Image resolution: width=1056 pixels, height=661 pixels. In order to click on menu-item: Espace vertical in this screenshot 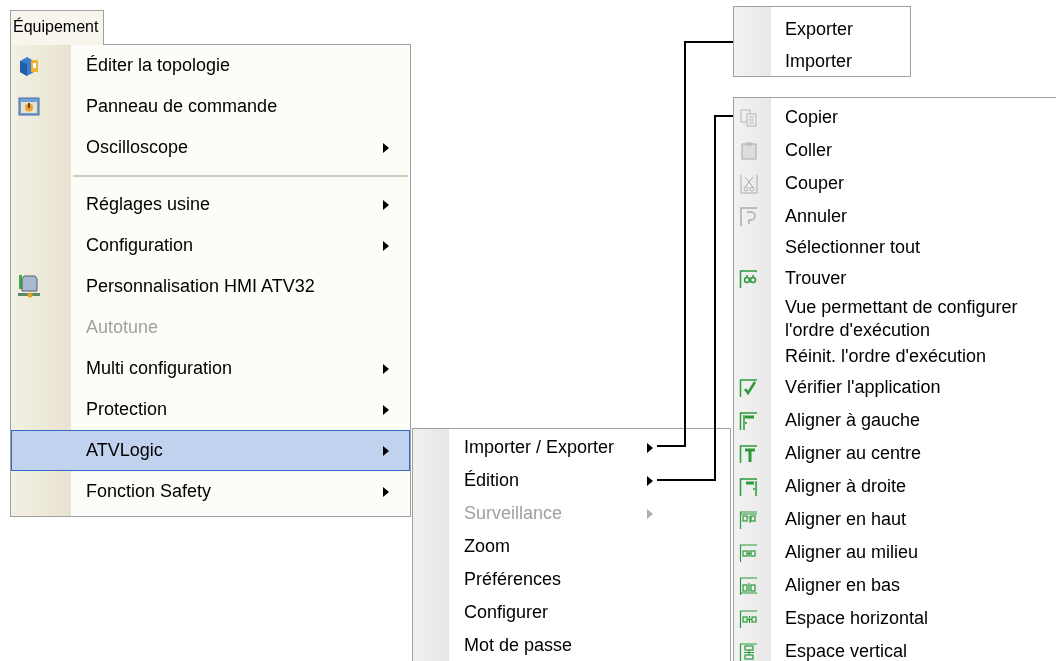, I will do `click(895, 648)`.